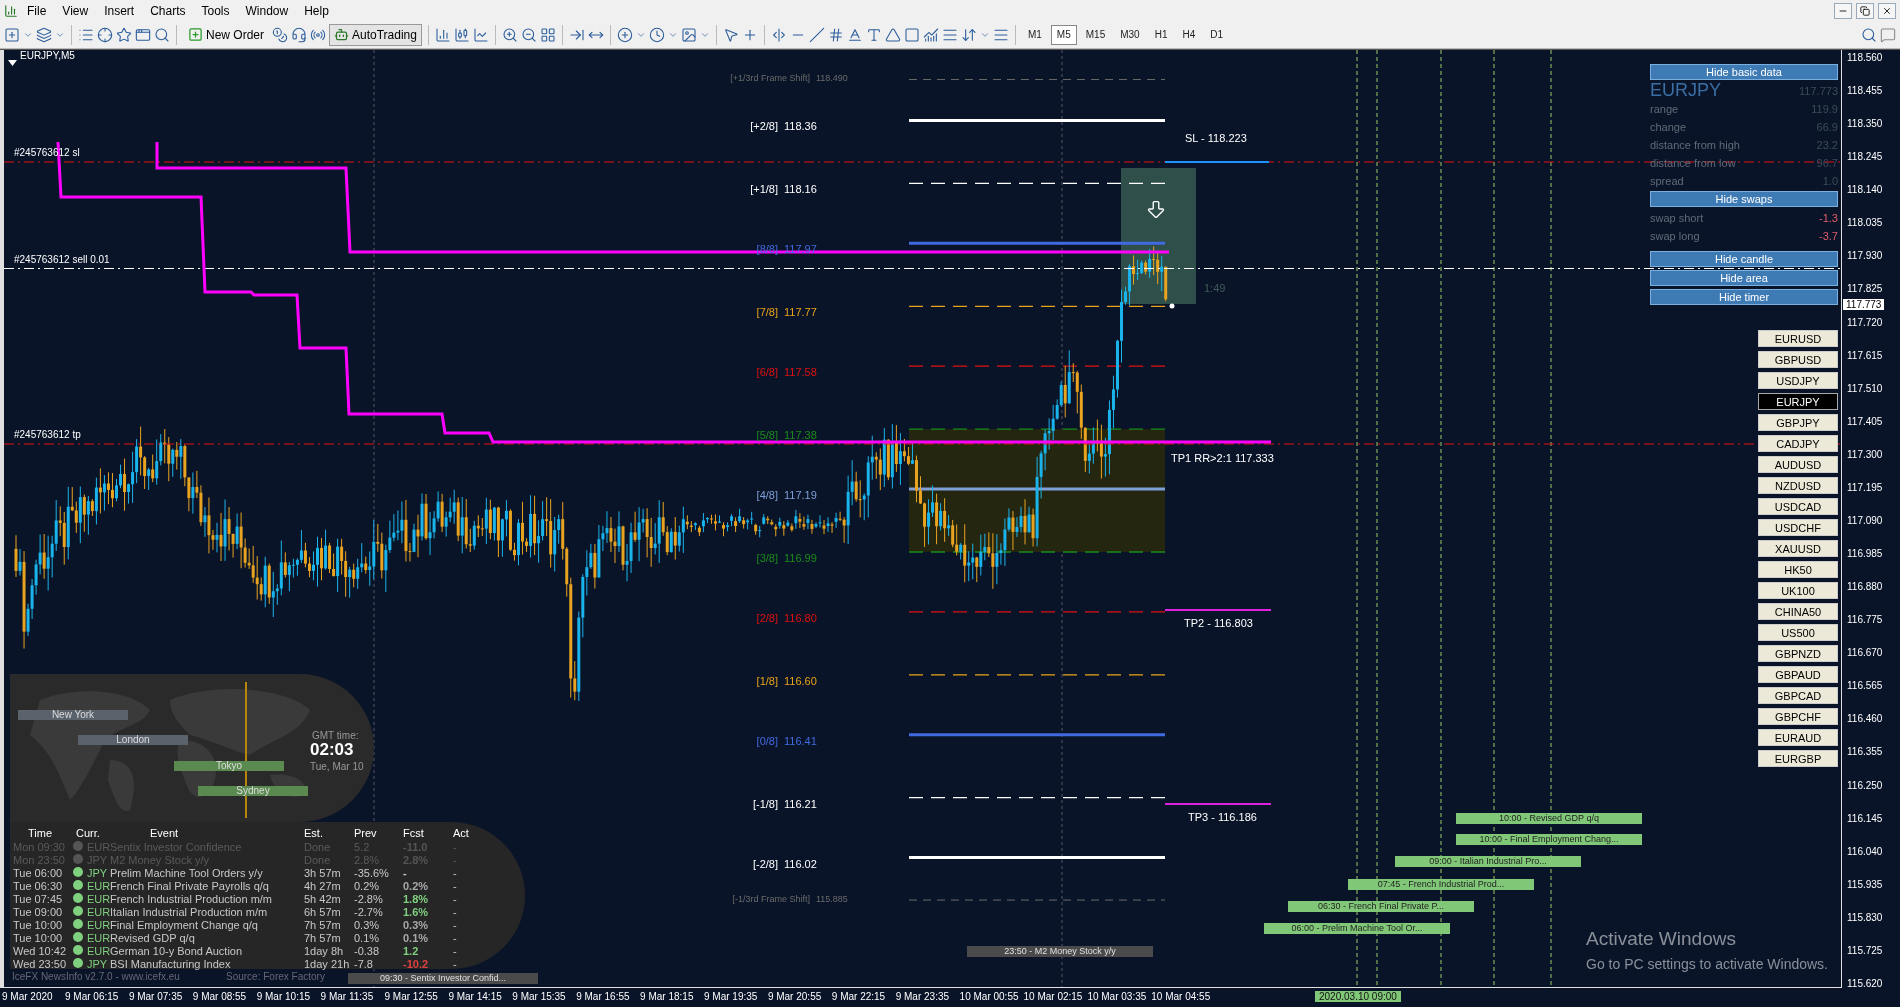 The width and height of the screenshot is (1900, 1007). Describe the element at coordinates (416, 924) in the screenshot. I see `news-forecast: 0.3%` at that location.